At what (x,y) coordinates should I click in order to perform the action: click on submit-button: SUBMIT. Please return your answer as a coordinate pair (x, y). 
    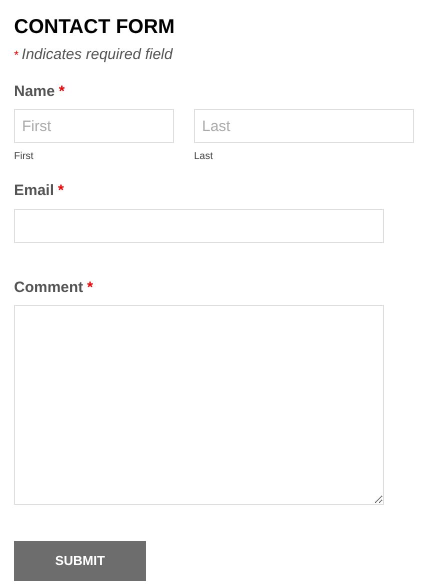
    Looking at the image, I should click on (80, 561).